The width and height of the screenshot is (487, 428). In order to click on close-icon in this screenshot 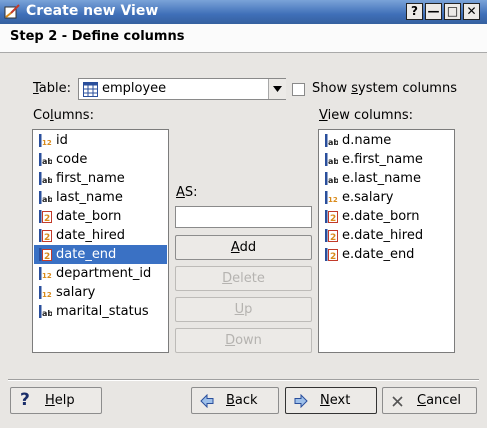, I will do `click(397, 401)`.